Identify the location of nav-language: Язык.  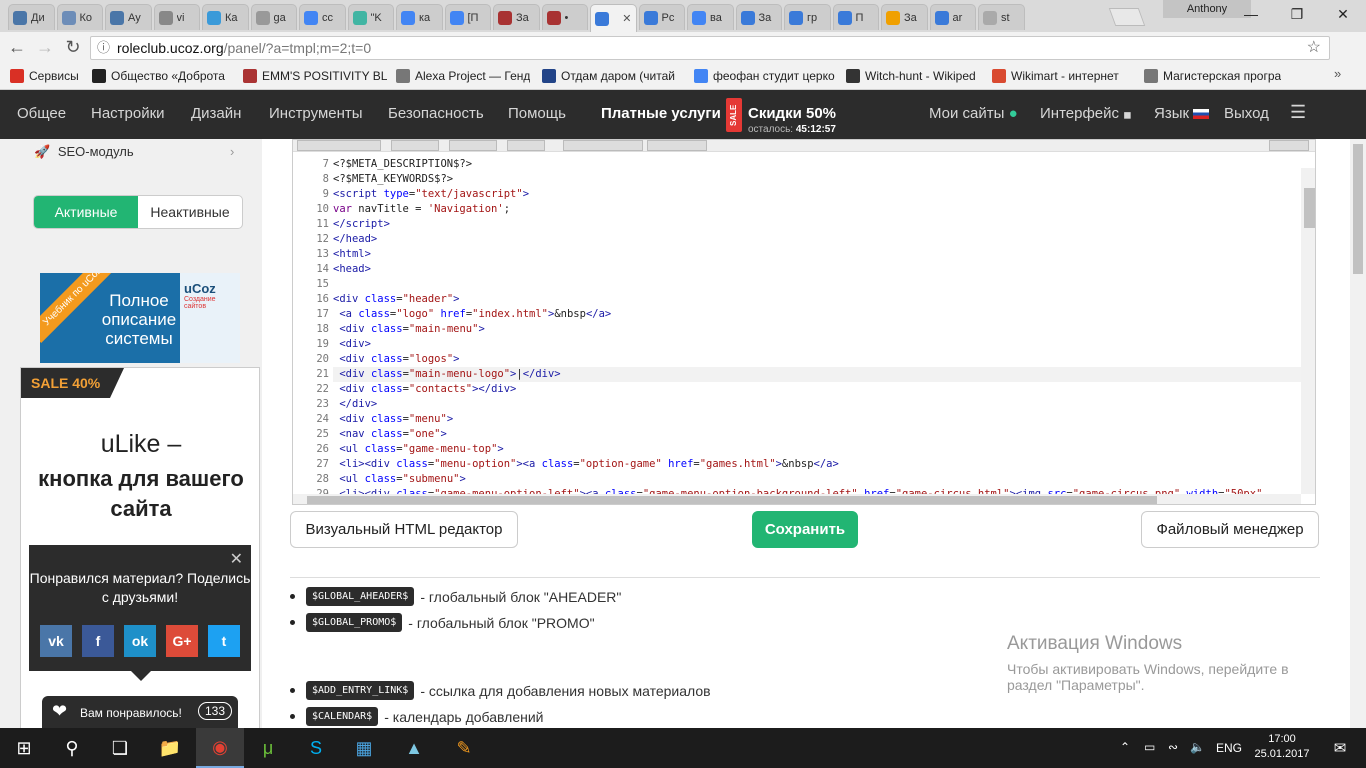
(1182, 113).